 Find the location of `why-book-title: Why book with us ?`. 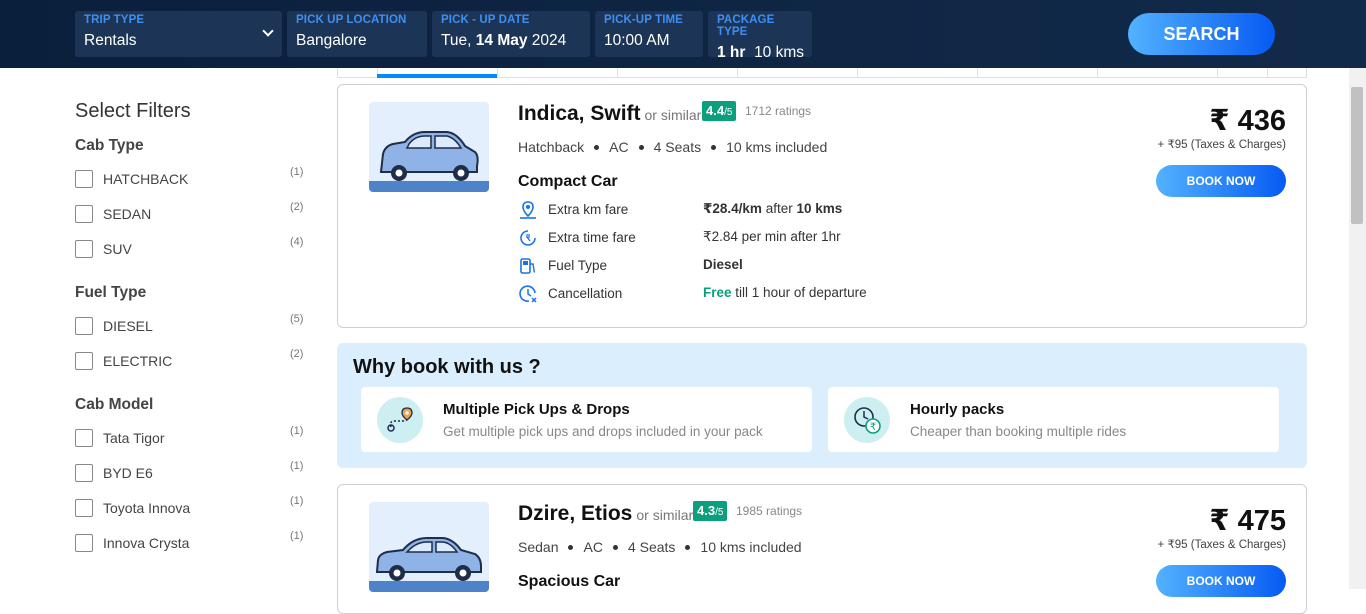

why-book-title: Why book with us ? is located at coordinates (447, 367).